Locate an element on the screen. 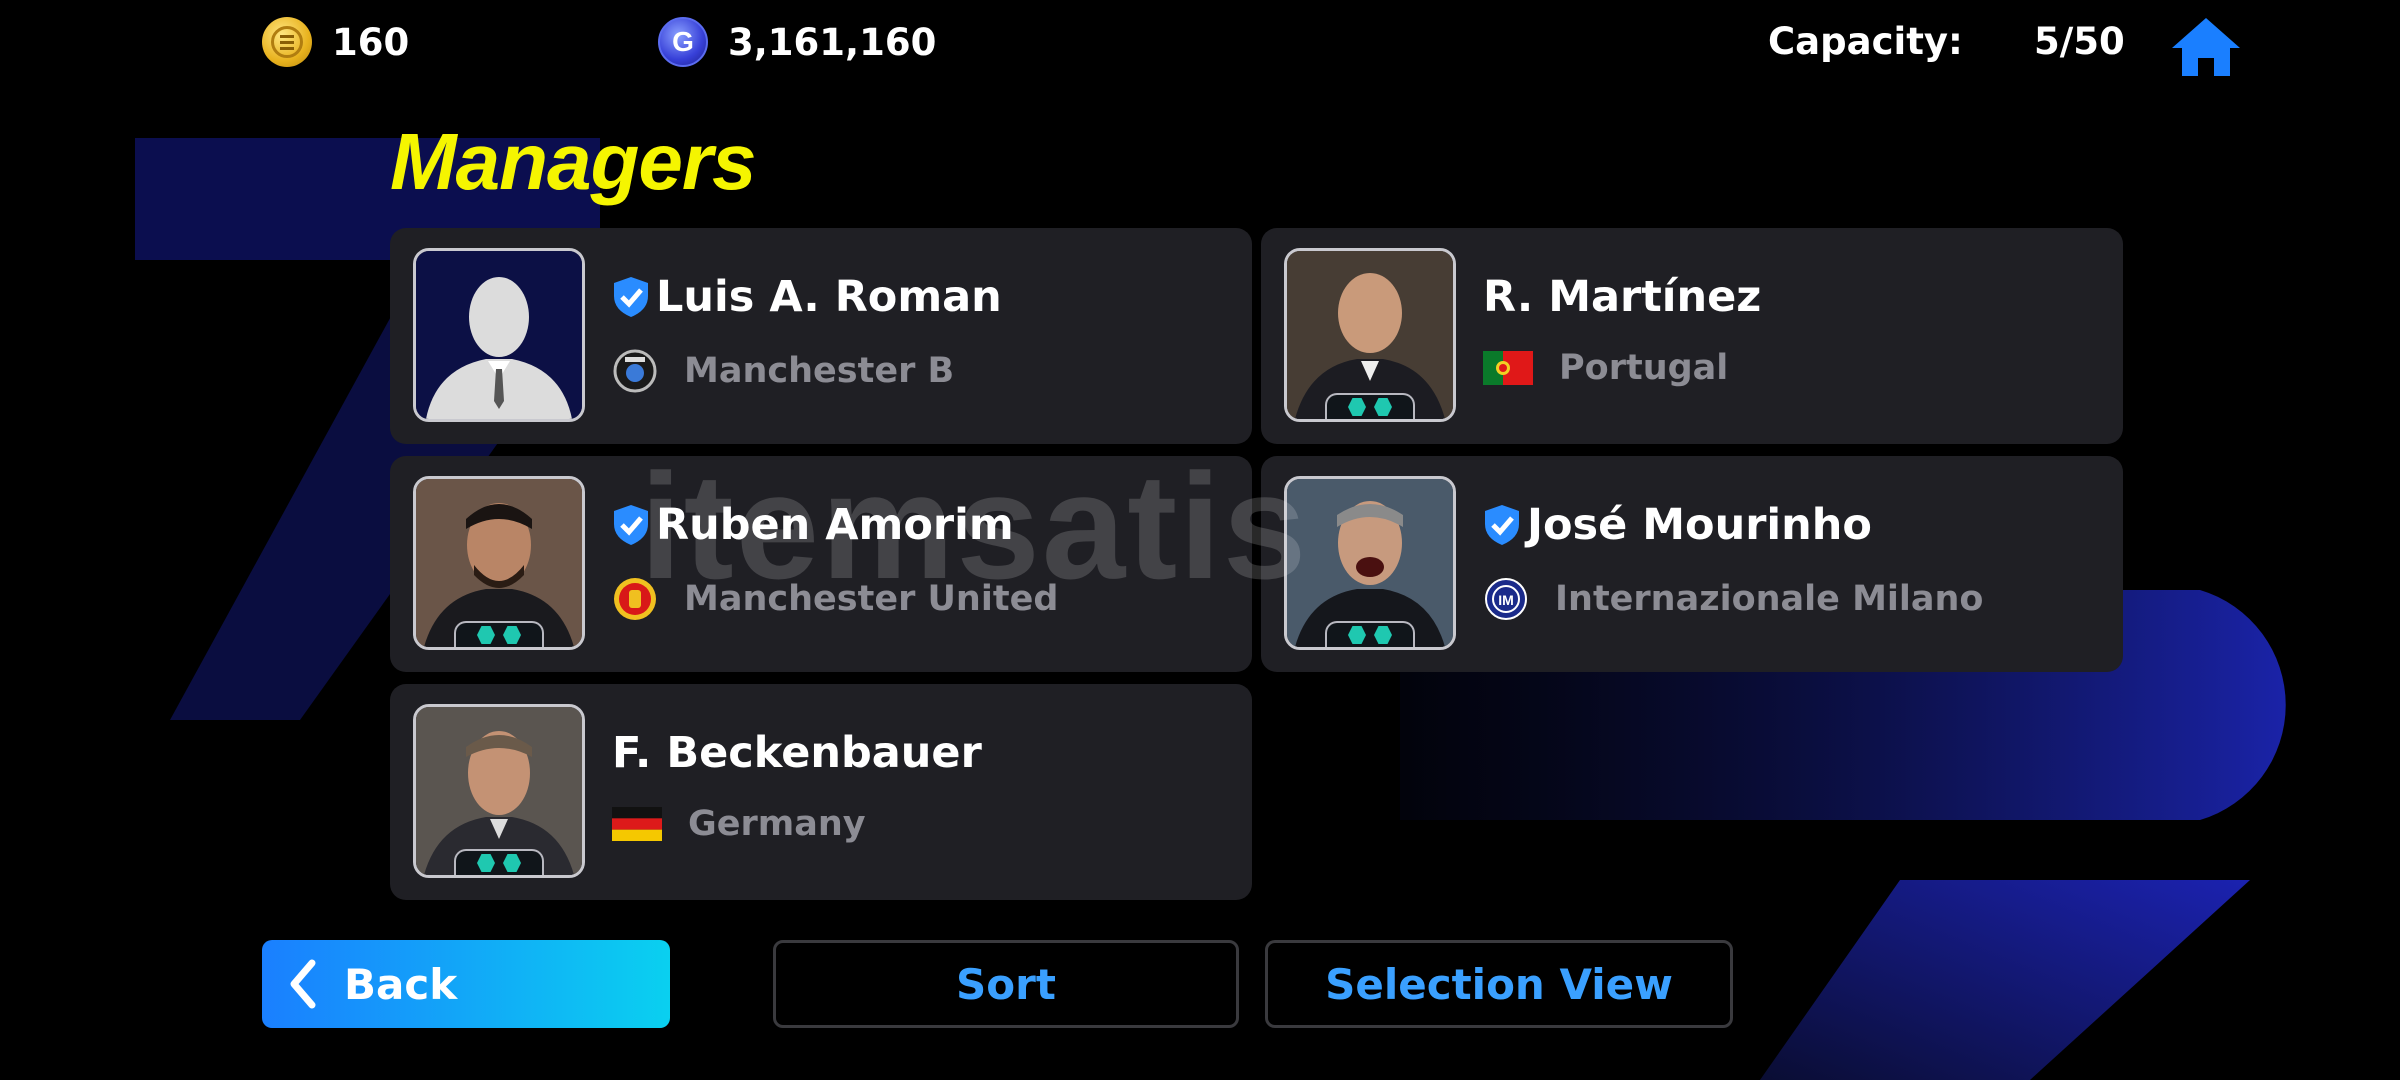 Image resolution: width=2400 pixels, height=1080 pixels. manager-name-row: Luis A. Roman is located at coordinates (807, 297).